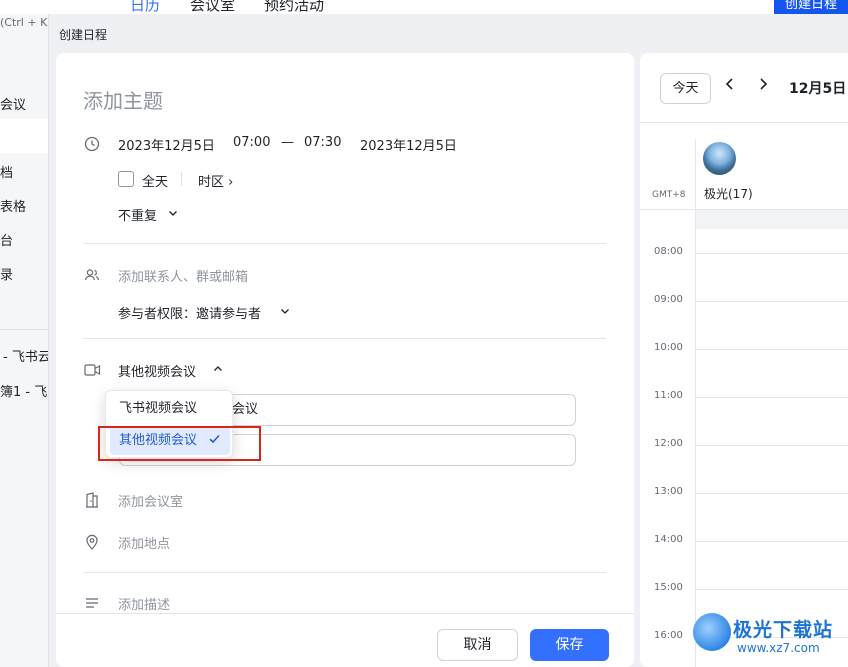 The height and width of the screenshot is (667, 848). What do you see at coordinates (26, 22) in the screenshot?
I see `search-shortcut-hint: (Ctrl + K)` at bounding box center [26, 22].